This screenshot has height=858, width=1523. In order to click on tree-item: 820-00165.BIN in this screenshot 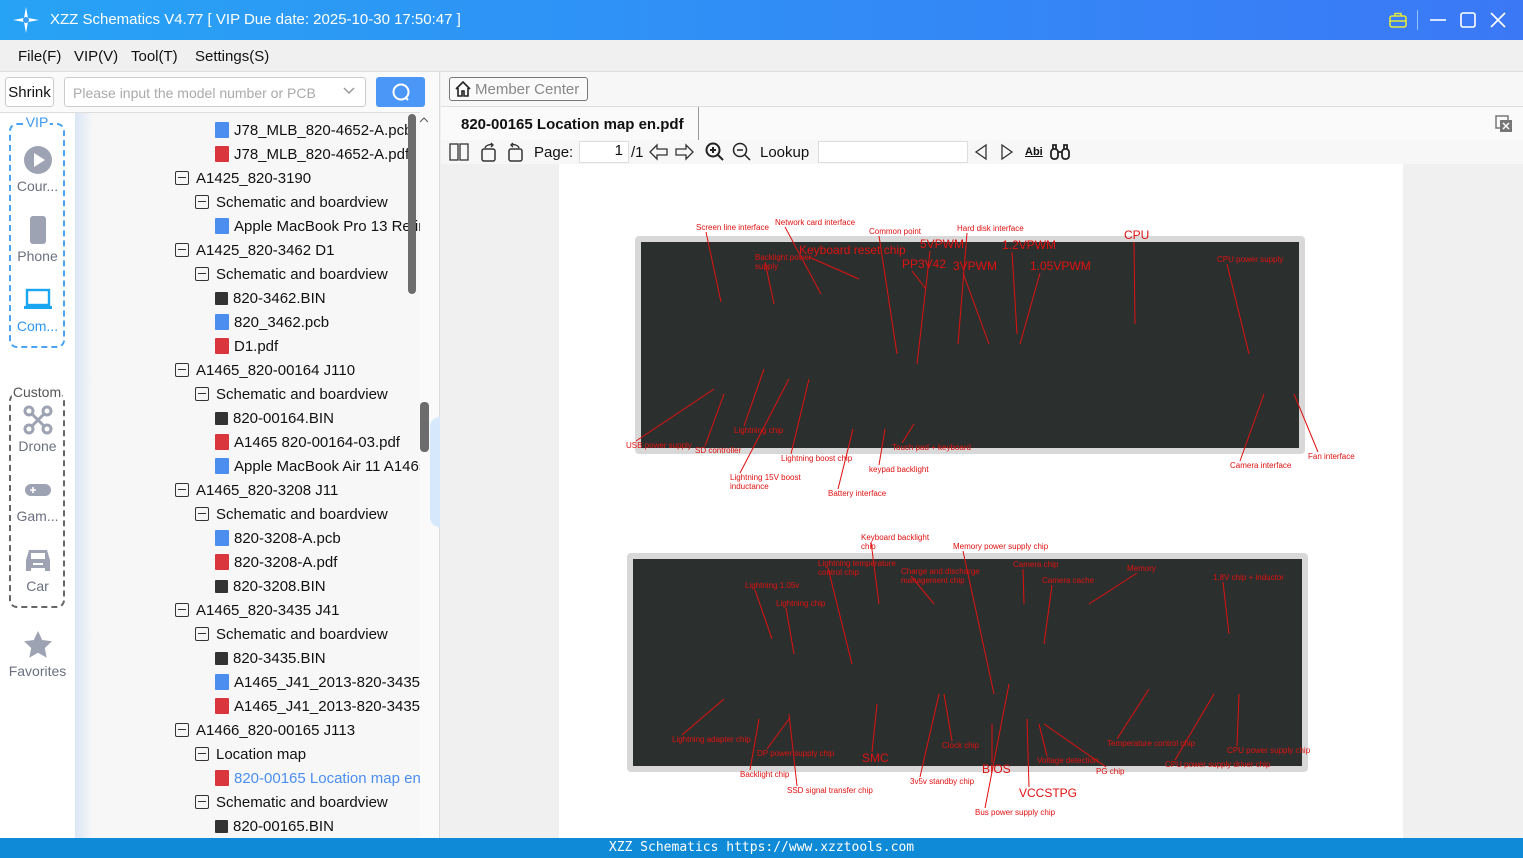, I will do `click(274, 826)`.